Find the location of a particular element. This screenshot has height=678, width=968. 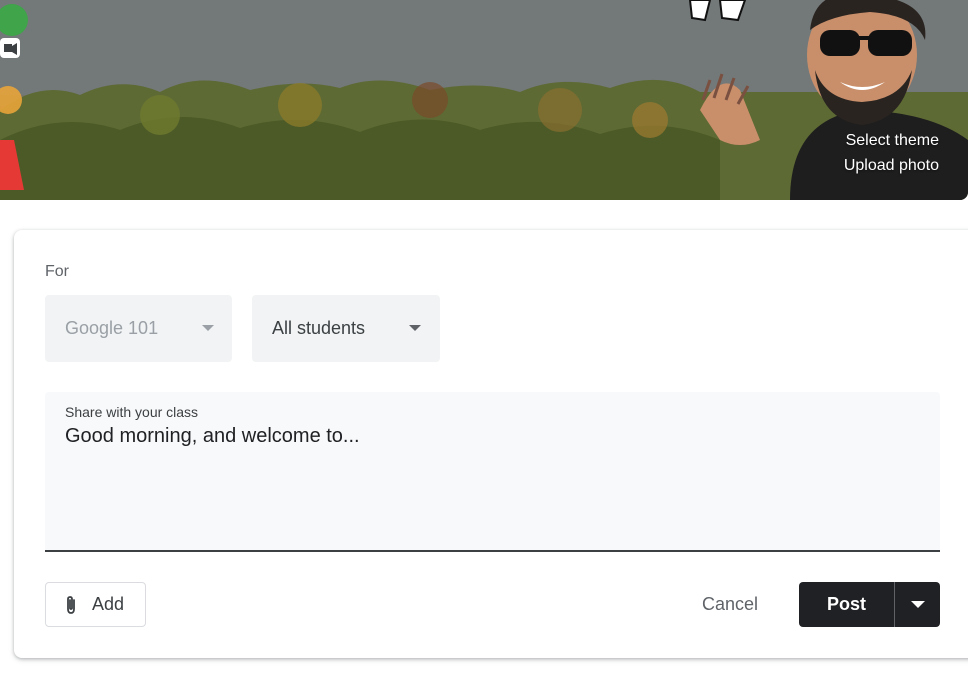

select-theme-link: Select theme is located at coordinates (892, 141).